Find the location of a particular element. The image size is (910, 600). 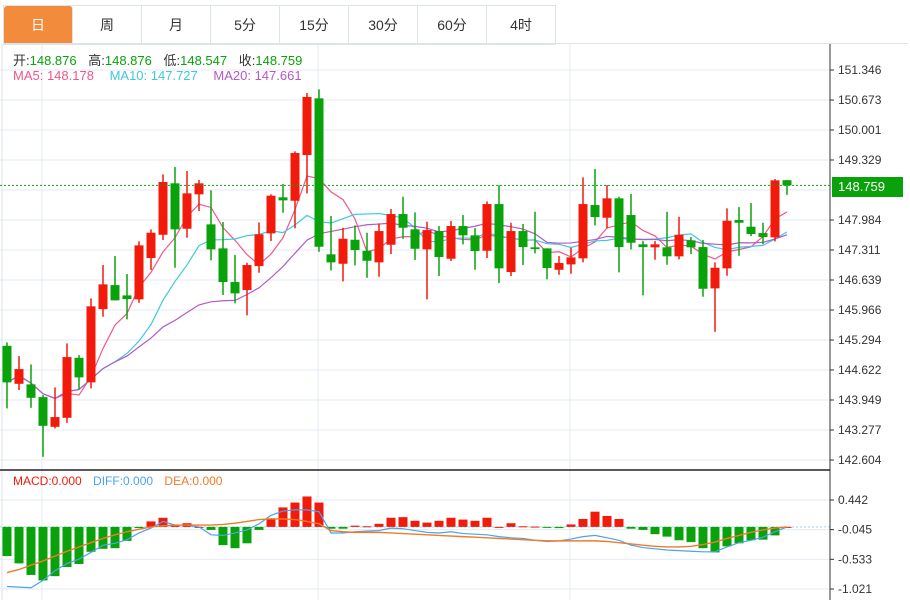

tab-day: 日 is located at coordinates (38, 25).